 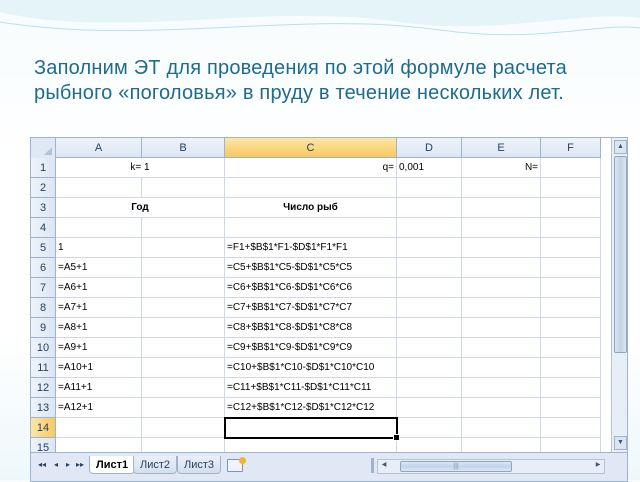 What do you see at coordinates (429, 148) in the screenshot?
I see `column-header-d: D` at bounding box center [429, 148].